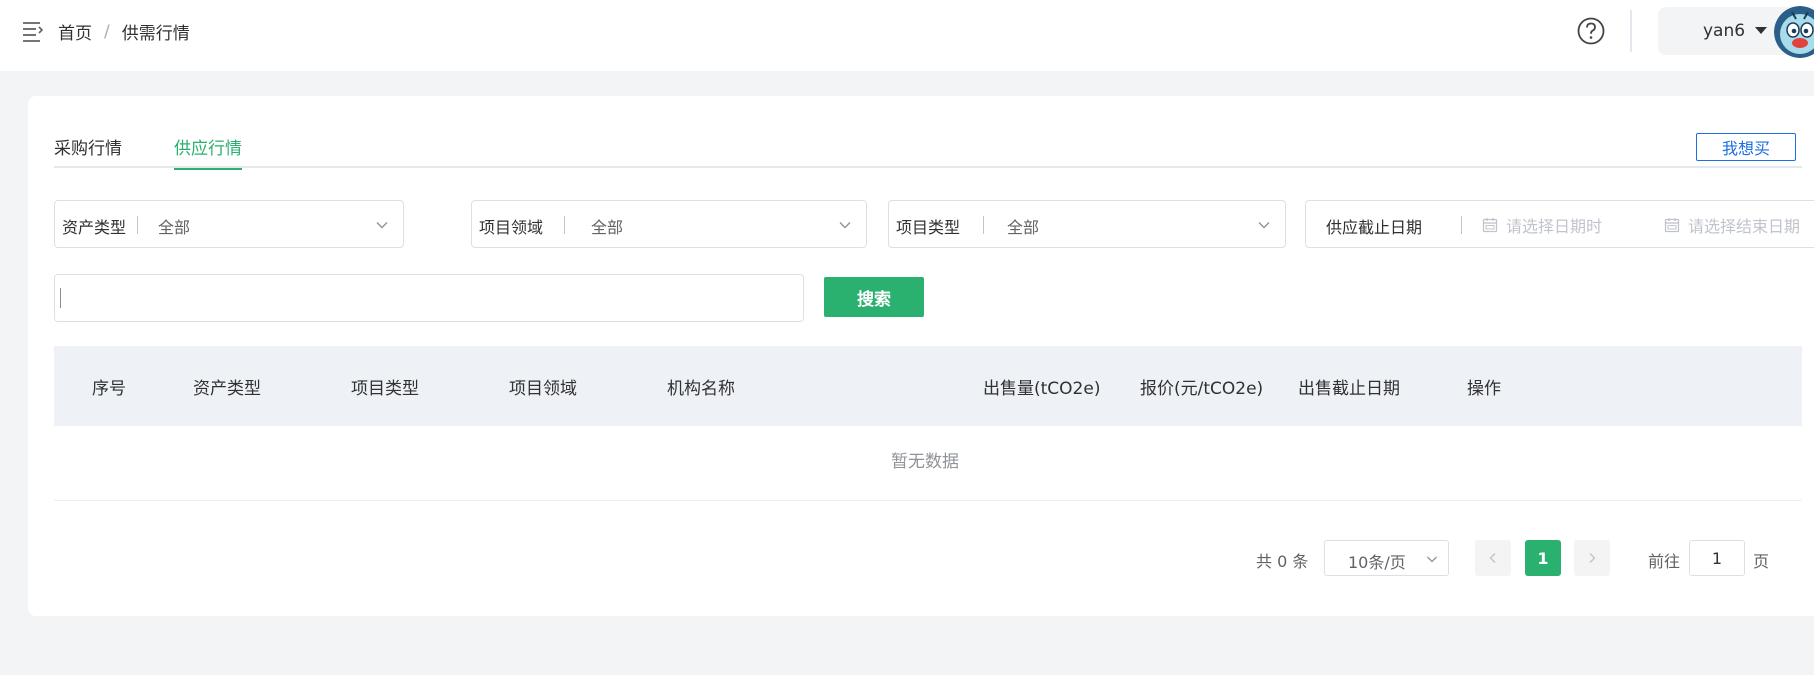 The width and height of the screenshot is (1814, 675). What do you see at coordinates (229, 224) in the screenshot?
I see `asset-type-select: 资产类型 全部` at bounding box center [229, 224].